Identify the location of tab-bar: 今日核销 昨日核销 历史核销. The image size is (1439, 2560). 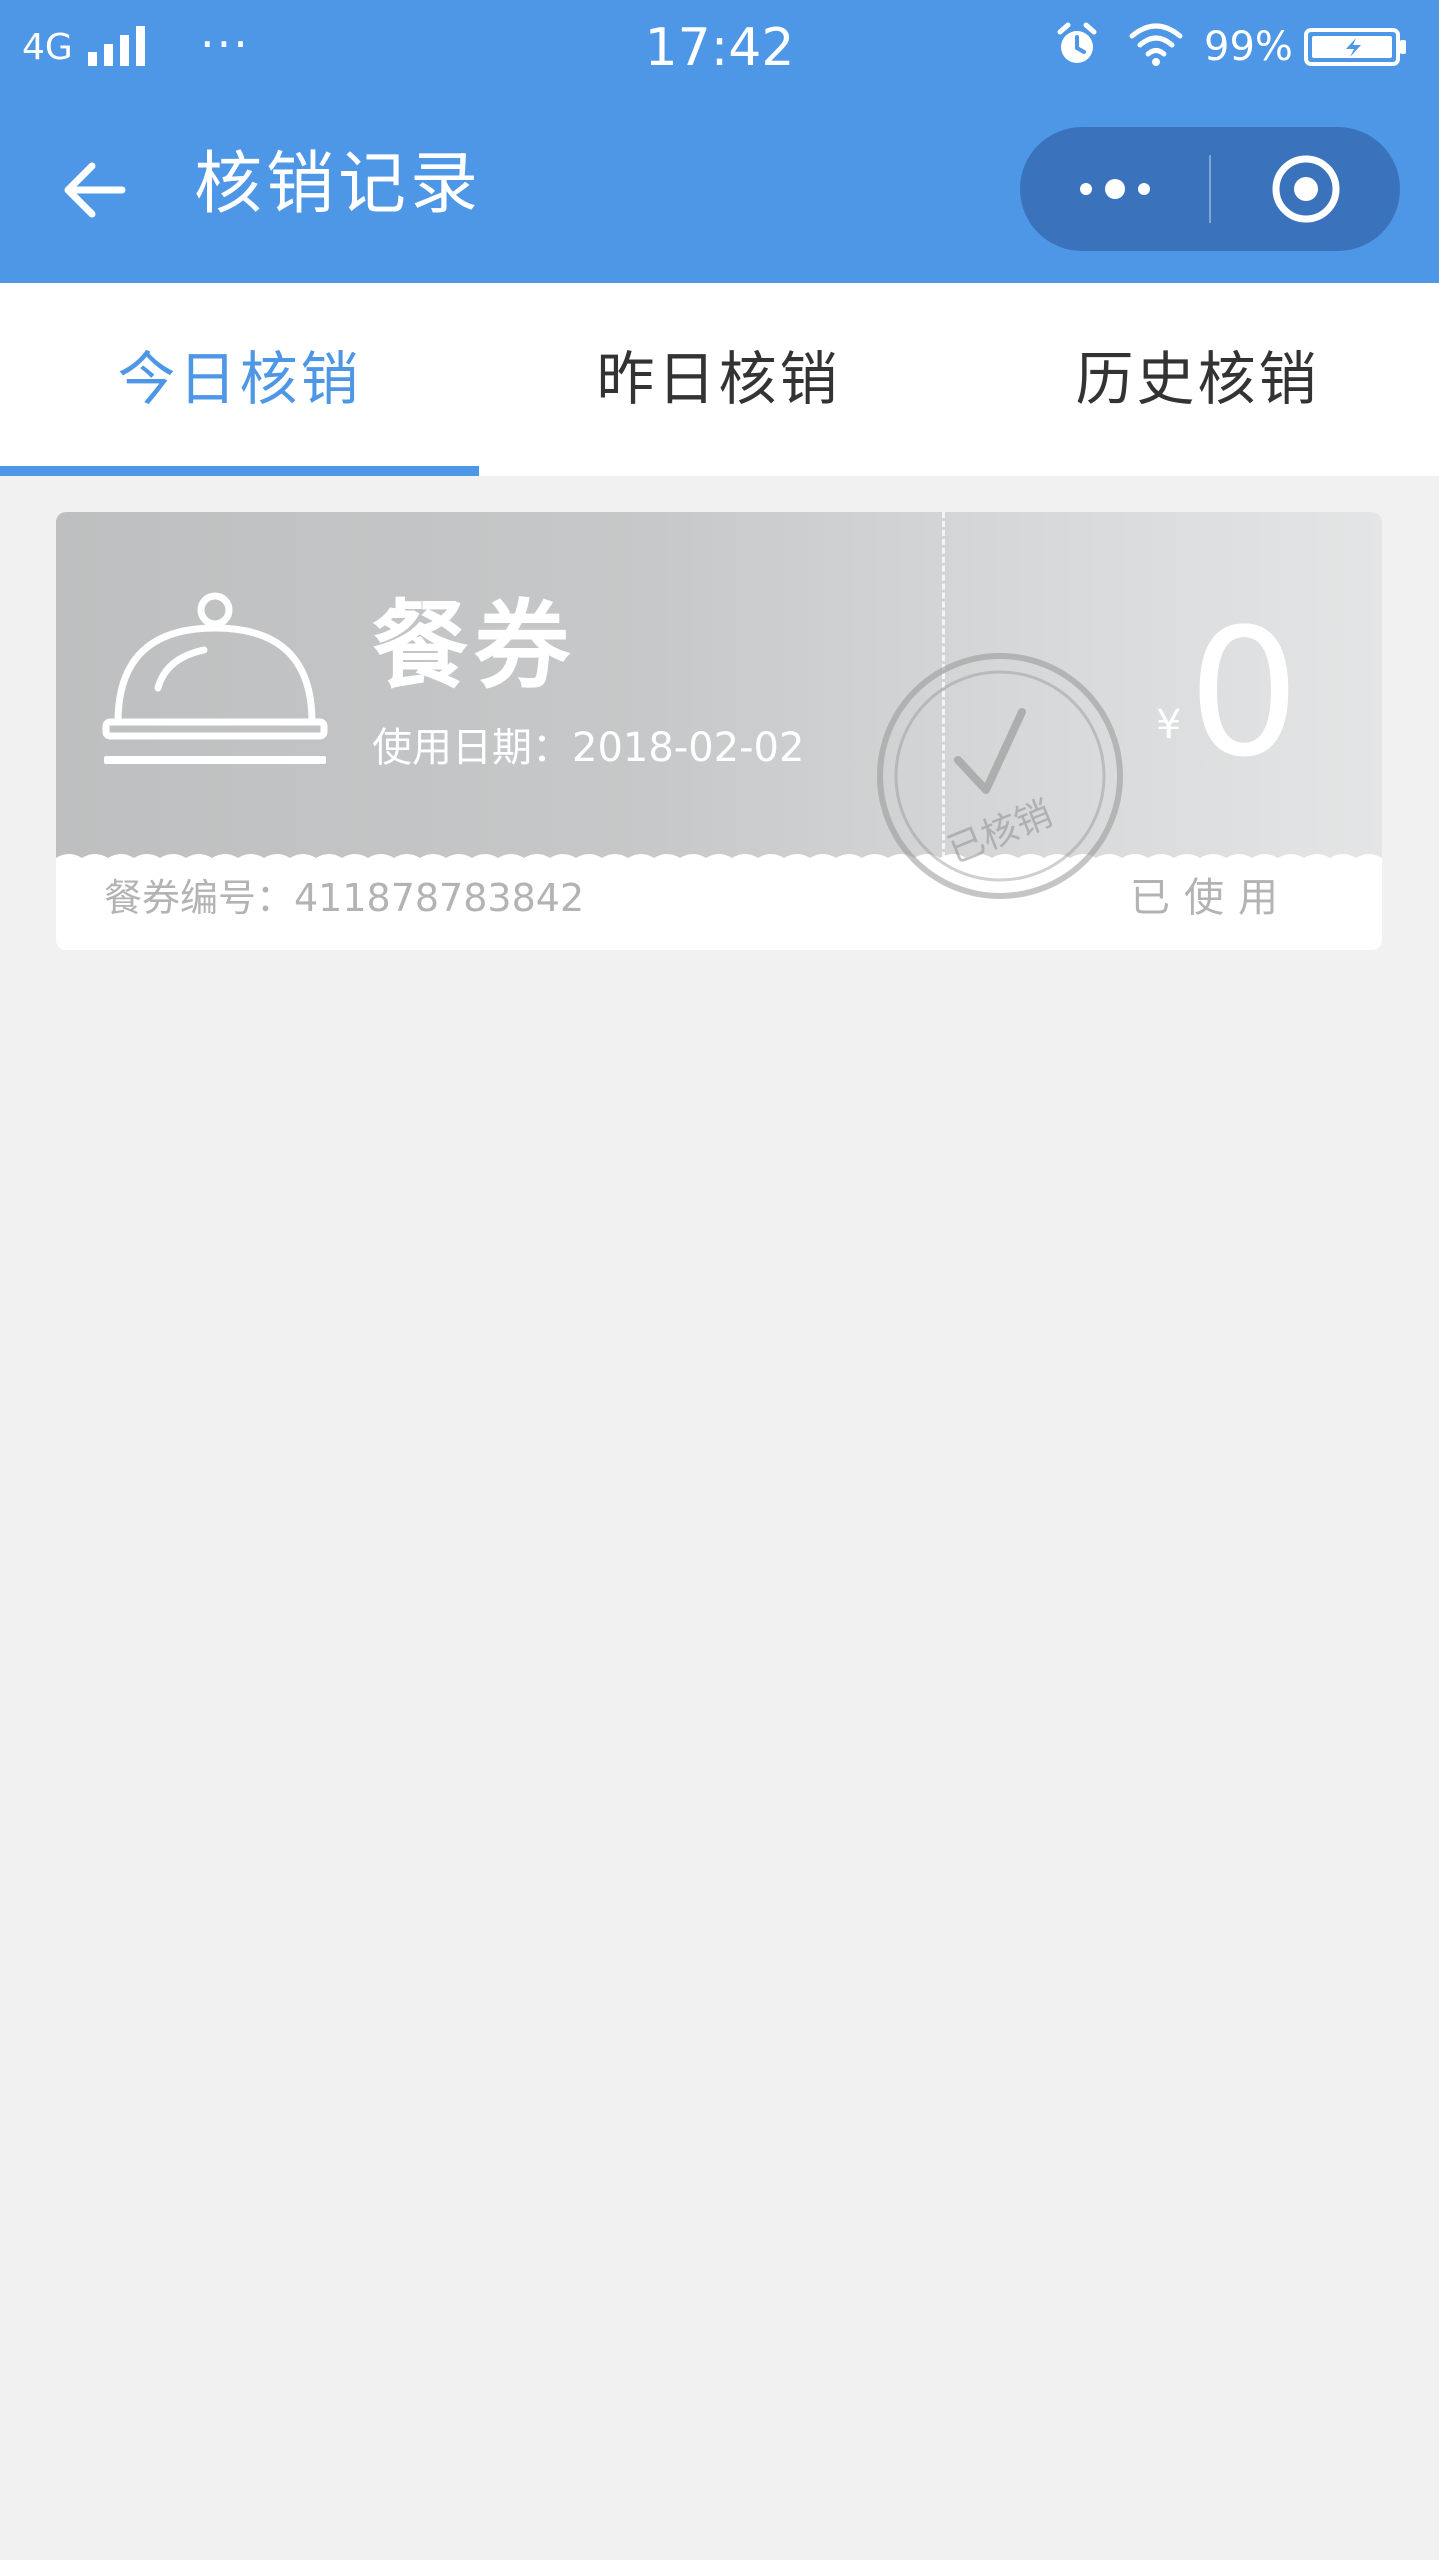
(719, 379).